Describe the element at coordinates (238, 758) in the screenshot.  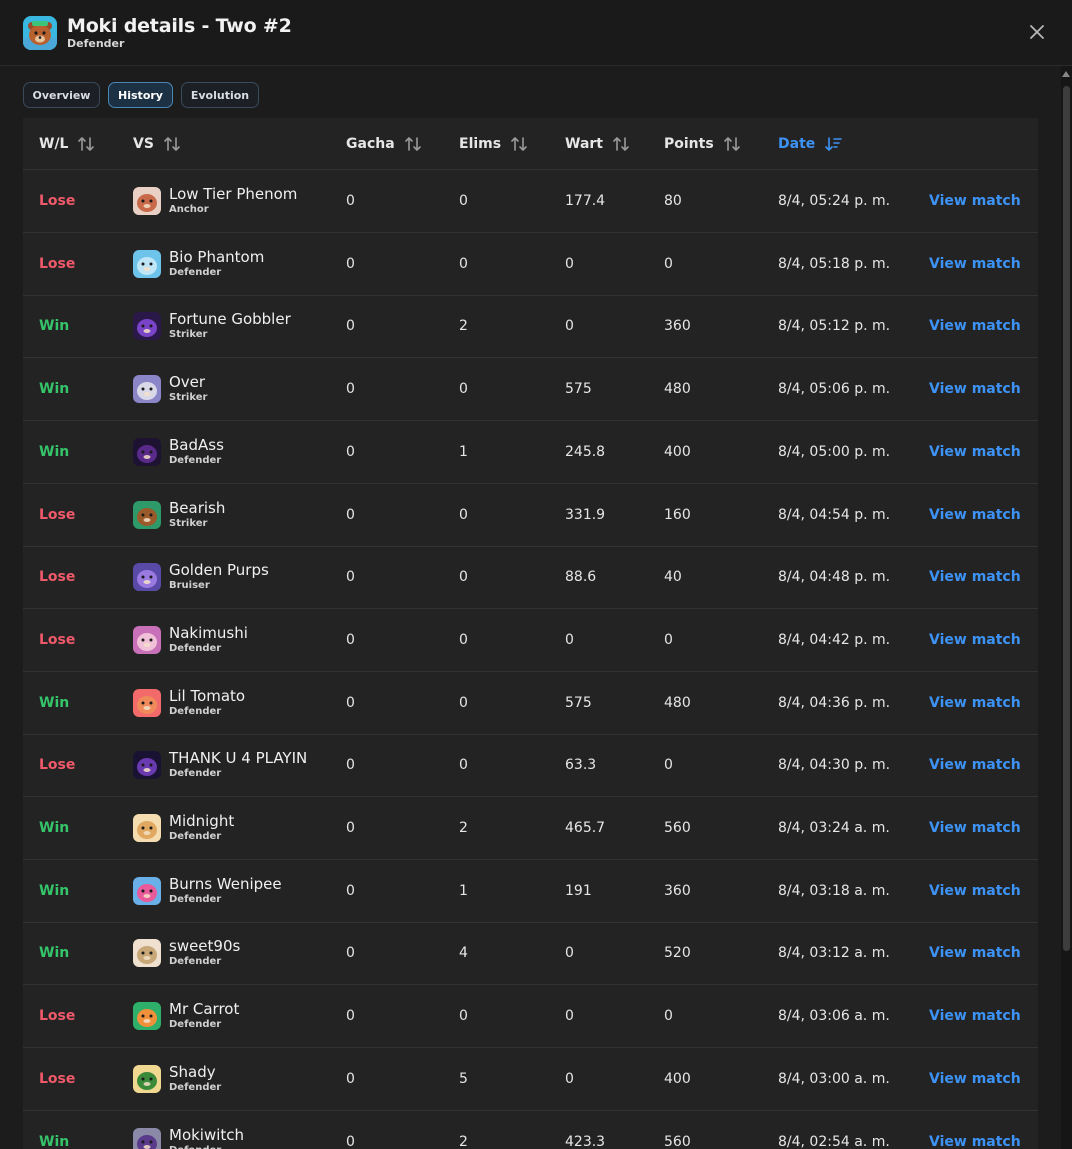
I see `opponent-name: THANK U 4 PLAYIN` at that location.